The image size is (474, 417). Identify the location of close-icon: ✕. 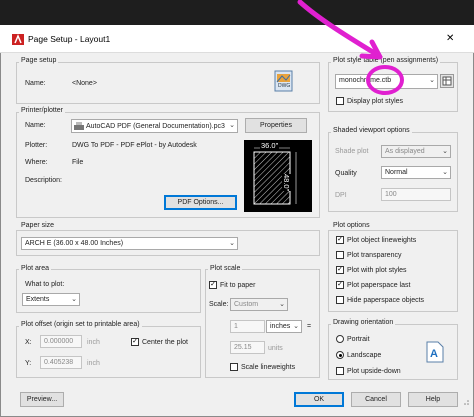
(450, 38).